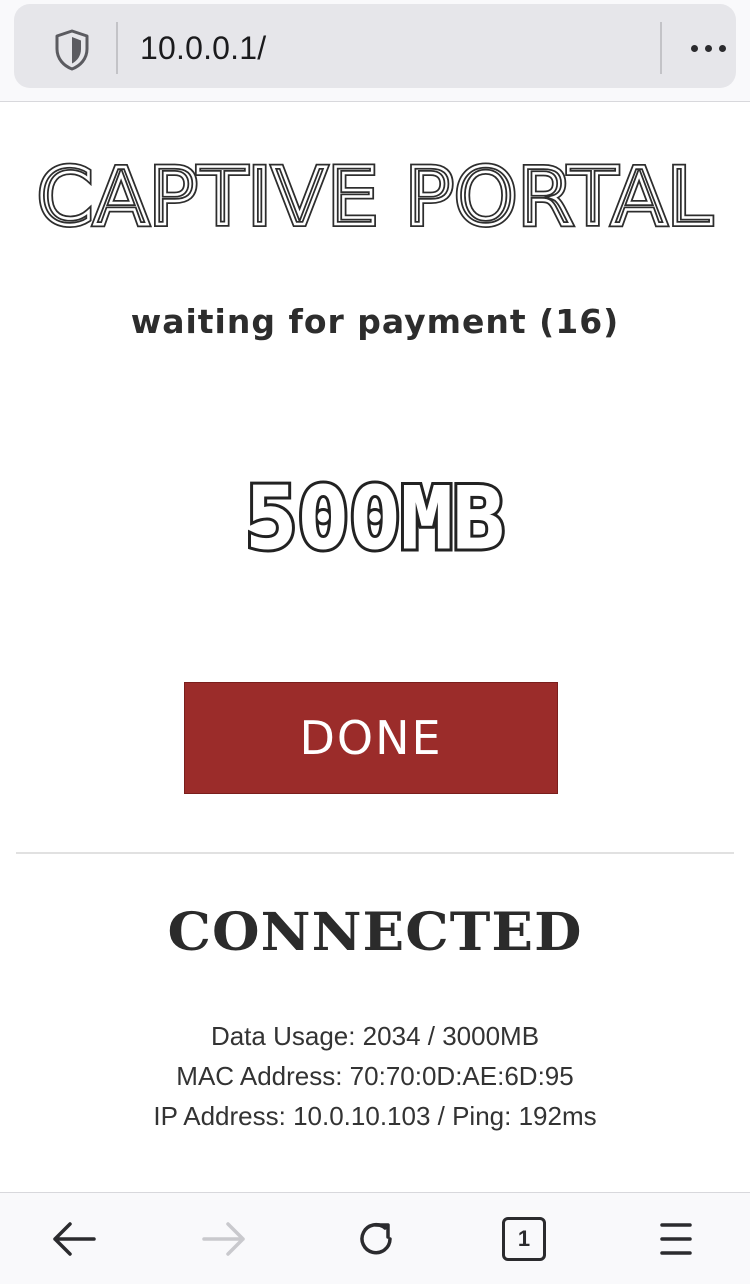 This screenshot has width=750, height=1284. Describe the element at coordinates (708, 48) in the screenshot. I see `more-menu-icon` at that location.